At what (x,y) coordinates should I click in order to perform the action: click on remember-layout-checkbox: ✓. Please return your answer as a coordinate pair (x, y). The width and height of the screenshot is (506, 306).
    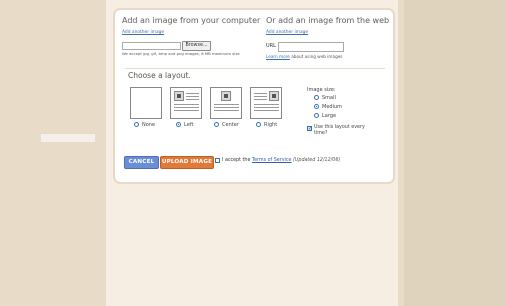
    Looking at the image, I should click on (309, 129).